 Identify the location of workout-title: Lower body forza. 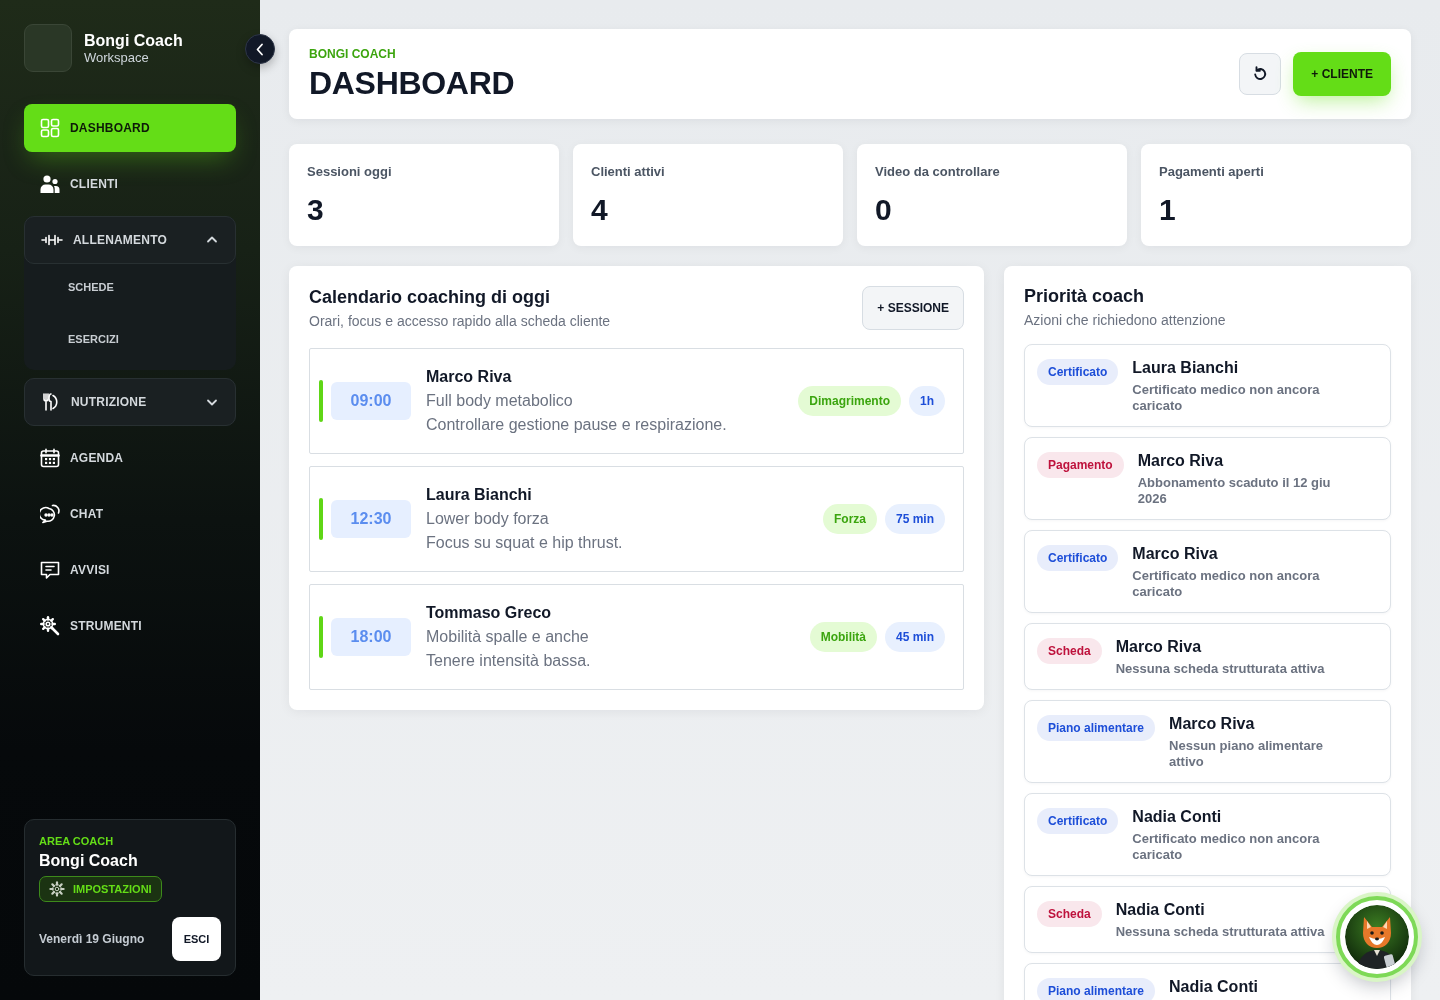
(487, 519).